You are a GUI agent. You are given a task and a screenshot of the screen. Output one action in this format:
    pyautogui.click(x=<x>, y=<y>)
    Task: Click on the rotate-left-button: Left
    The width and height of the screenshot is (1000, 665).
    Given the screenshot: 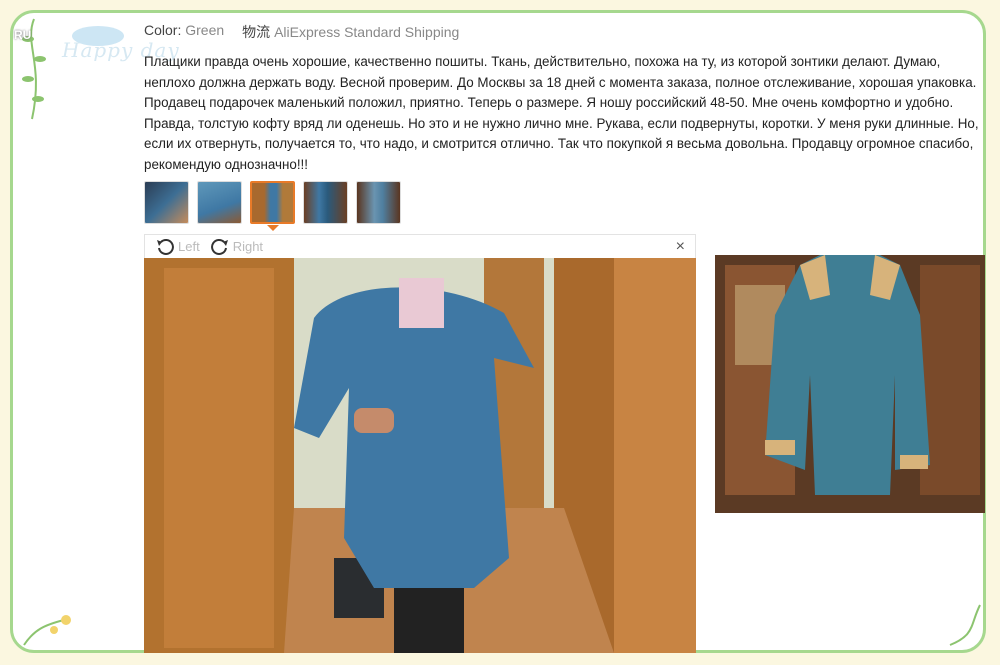 What is the action you would take?
    pyautogui.click(x=177, y=247)
    